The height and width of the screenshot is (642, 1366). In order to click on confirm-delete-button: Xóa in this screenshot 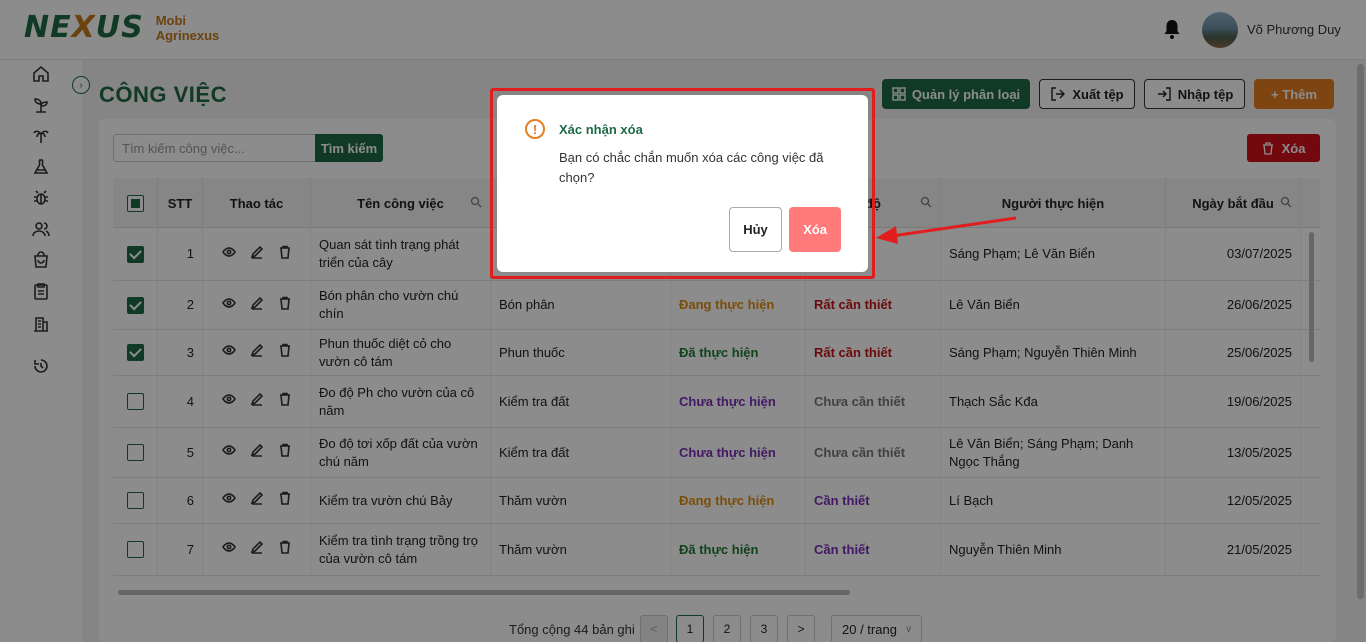, I will do `click(815, 229)`.